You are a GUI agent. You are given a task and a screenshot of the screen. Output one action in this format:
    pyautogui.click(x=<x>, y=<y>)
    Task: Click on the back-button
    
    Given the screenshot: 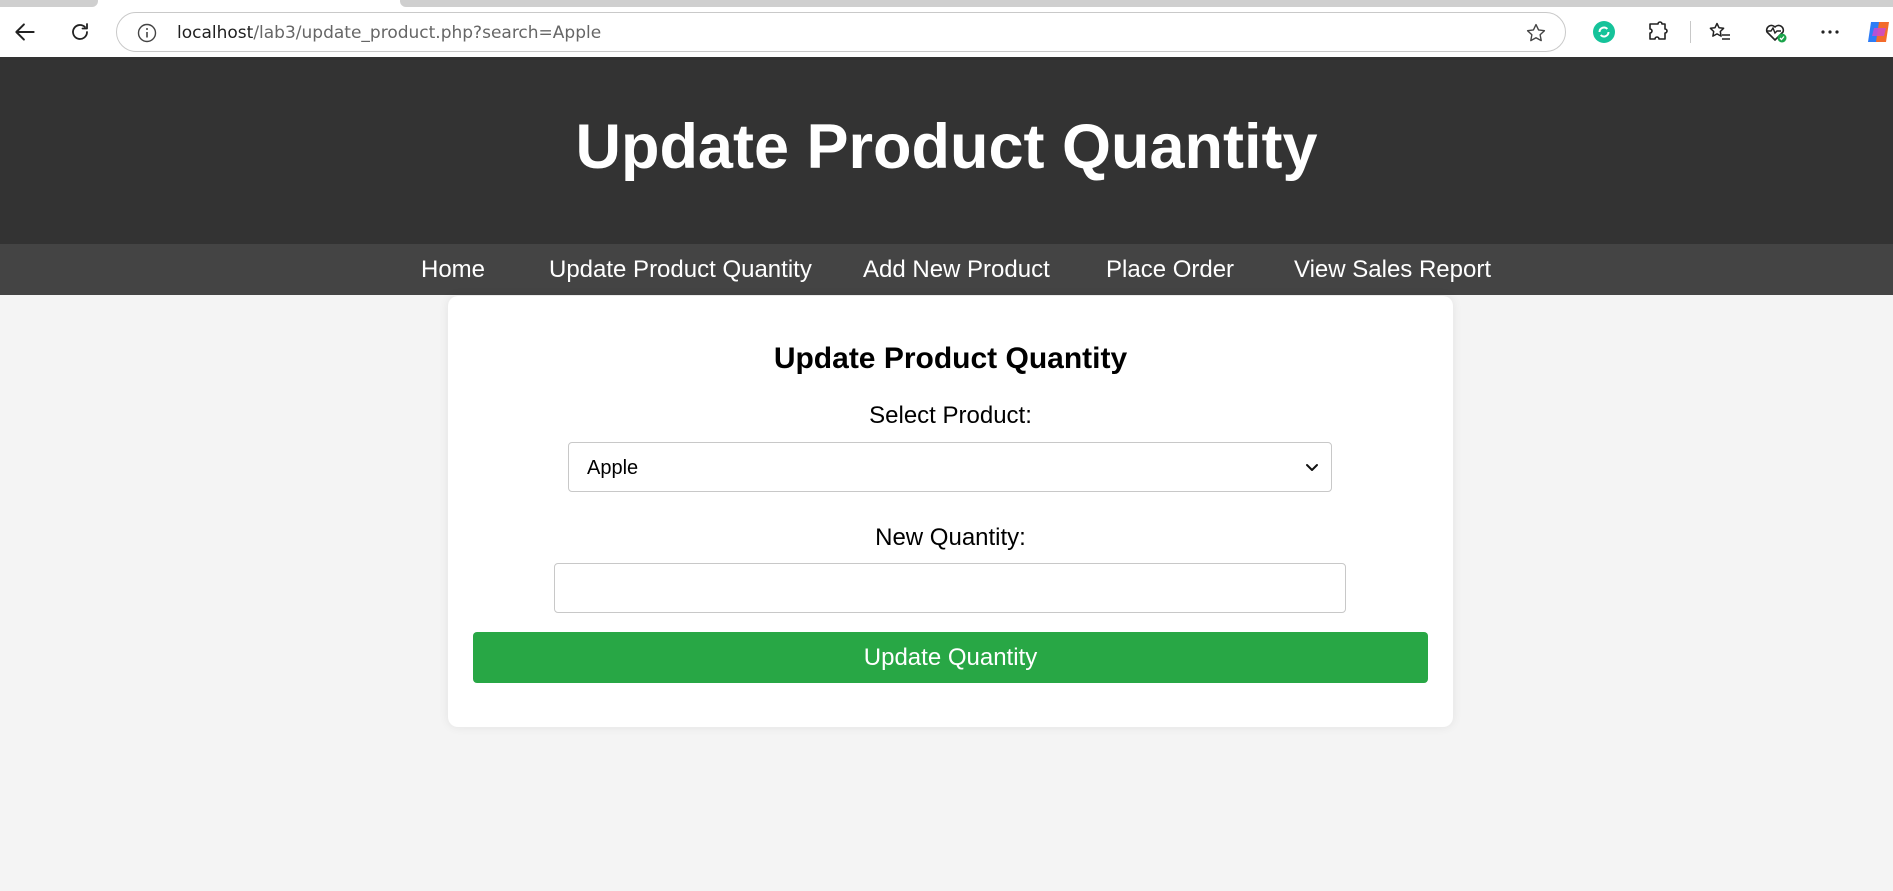 What is the action you would take?
    pyautogui.click(x=25, y=32)
    